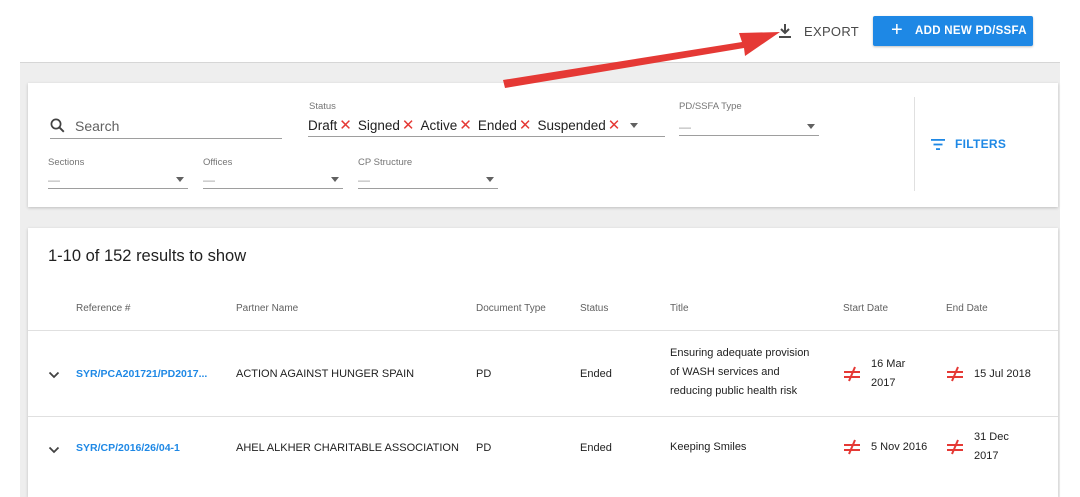 This screenshot has height=497, width=1080. I want to click on column-header-partner-name: Partner Name, so click(267, 308).